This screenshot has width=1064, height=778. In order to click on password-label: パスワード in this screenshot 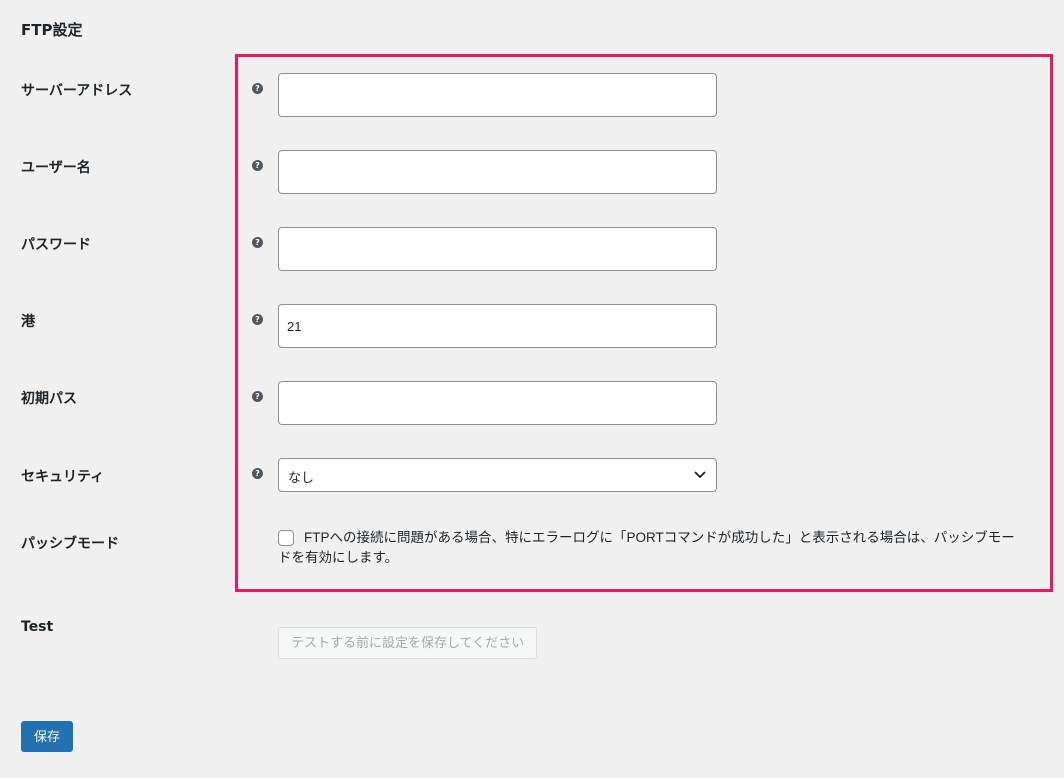, I will do `click(56, 245)`.